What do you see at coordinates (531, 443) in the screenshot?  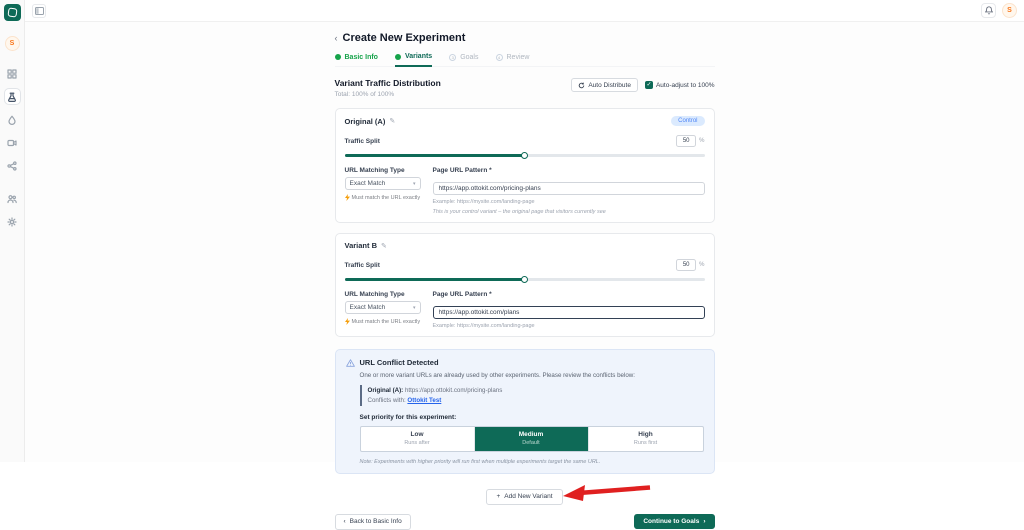 I see `priority-sub: Default` at bounding box center [531, 443].